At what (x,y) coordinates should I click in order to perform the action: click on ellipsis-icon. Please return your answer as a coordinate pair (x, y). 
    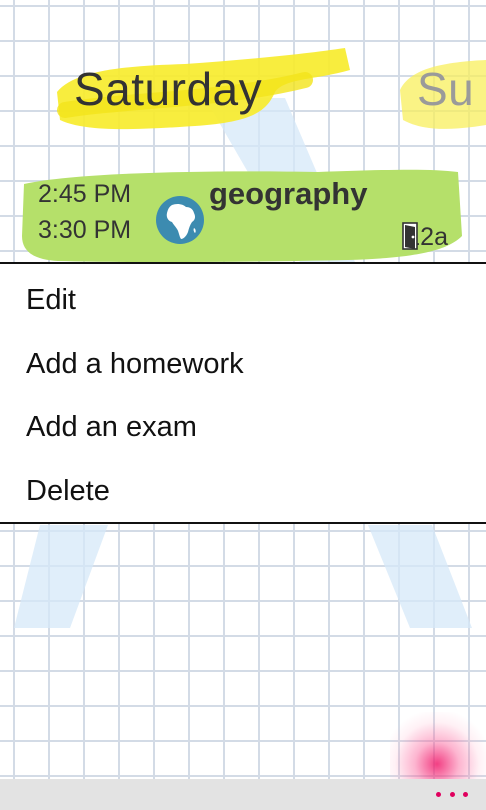
    Looking at the image, I should click on (452, 794).